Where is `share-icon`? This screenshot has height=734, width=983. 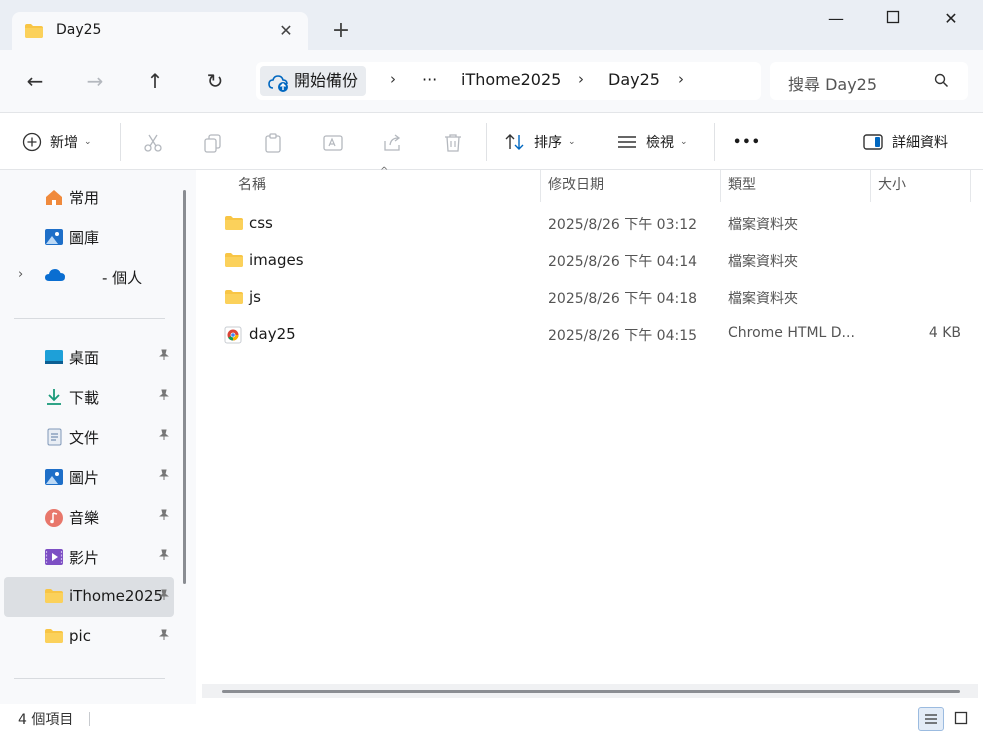 share-icon is located at coordinates (393, 143).